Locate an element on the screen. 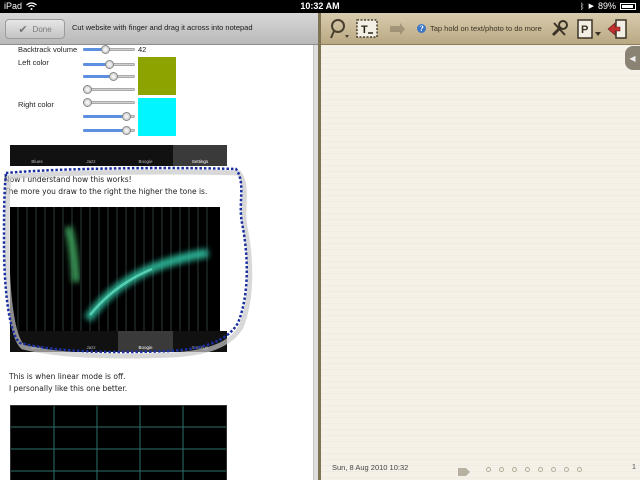  left-color-swatch is located at coordinates (157, 76).